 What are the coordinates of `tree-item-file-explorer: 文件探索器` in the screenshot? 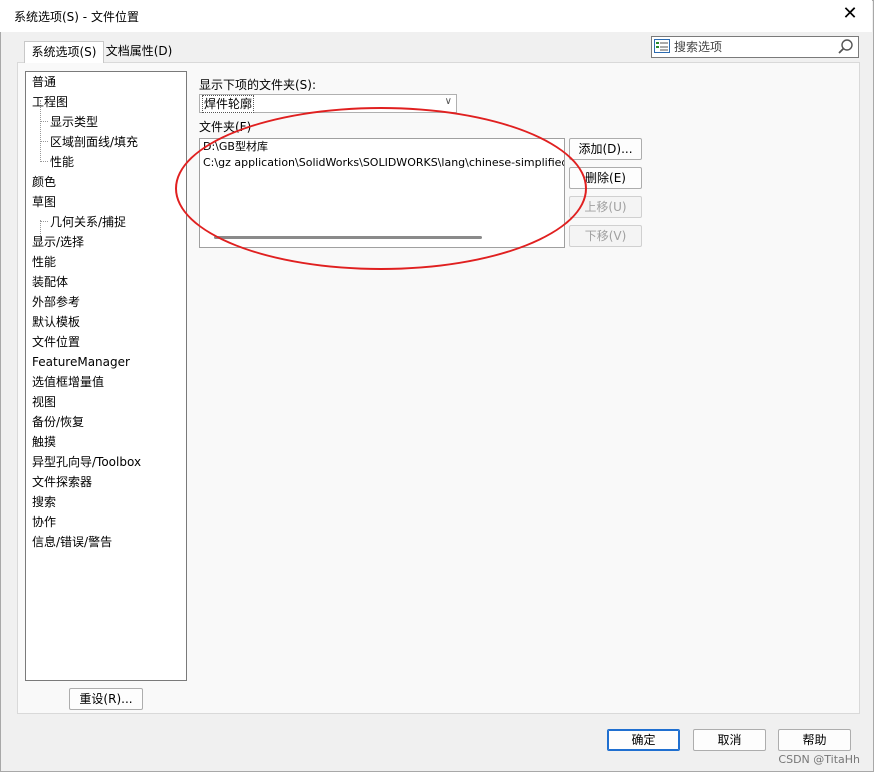 It's located at (62, 482).